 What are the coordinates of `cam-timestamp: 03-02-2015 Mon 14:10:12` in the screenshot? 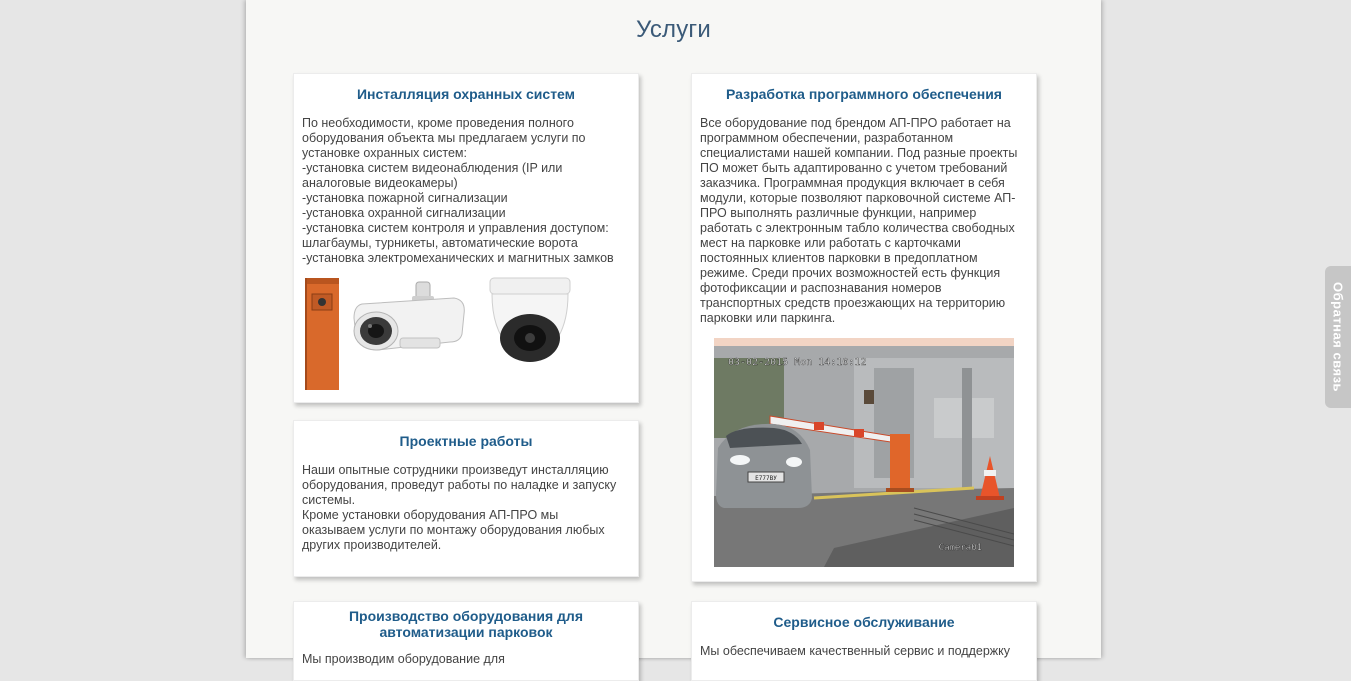 It's located at (797, 362).